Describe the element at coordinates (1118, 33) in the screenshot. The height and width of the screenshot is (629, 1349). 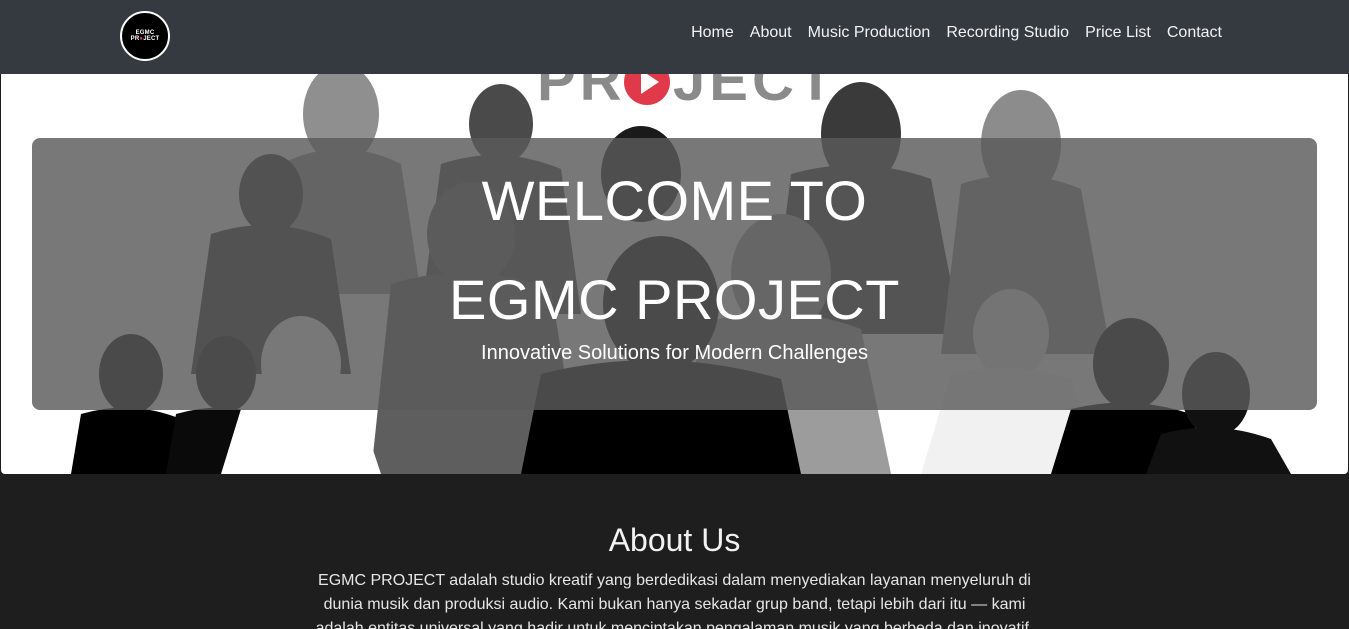
I see `nav-link-price-list: Price List` at that location.